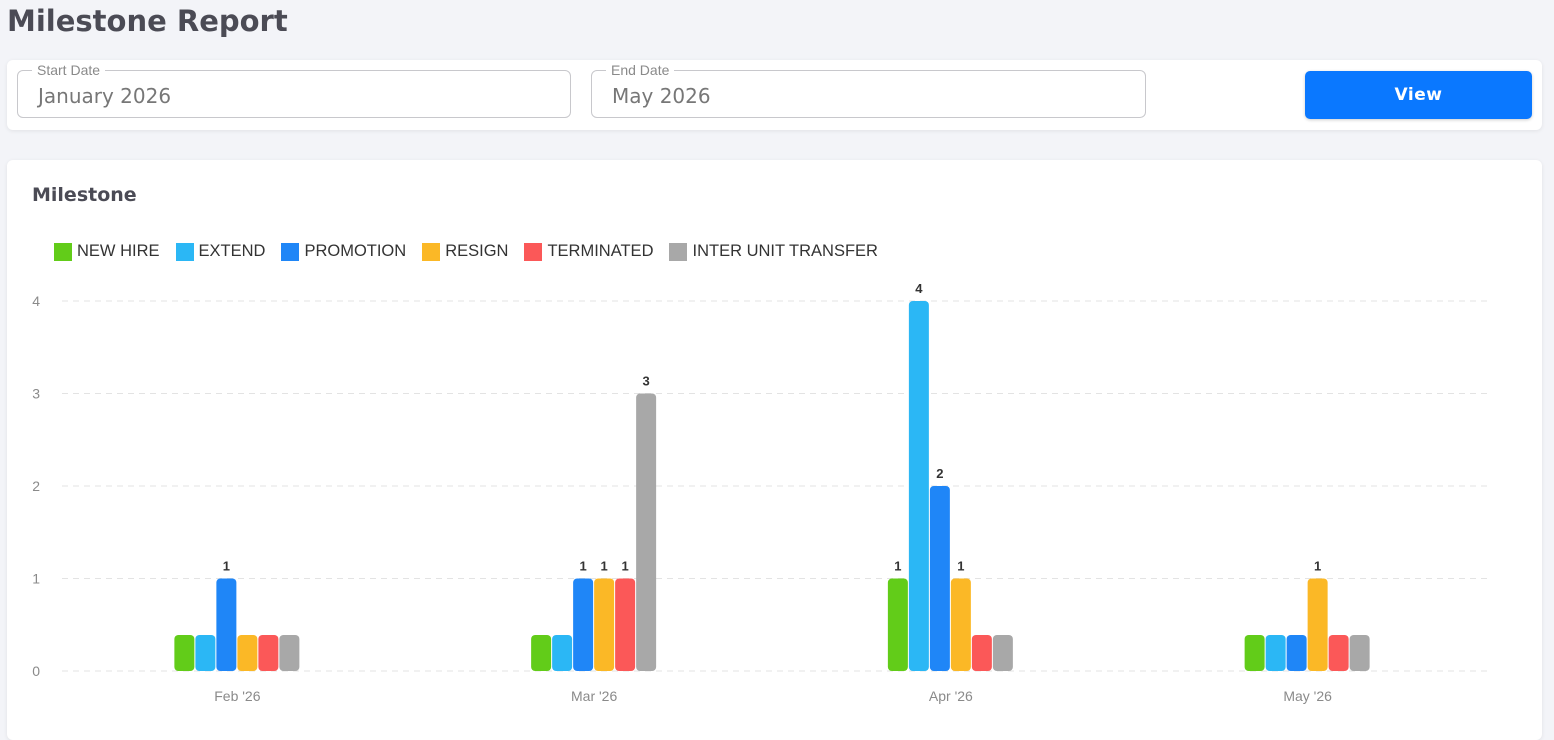  What do you see at coordinates (69, 70) in the screenshot?
I see `start-date-label: Start Date` at bounding box center [69, 70].